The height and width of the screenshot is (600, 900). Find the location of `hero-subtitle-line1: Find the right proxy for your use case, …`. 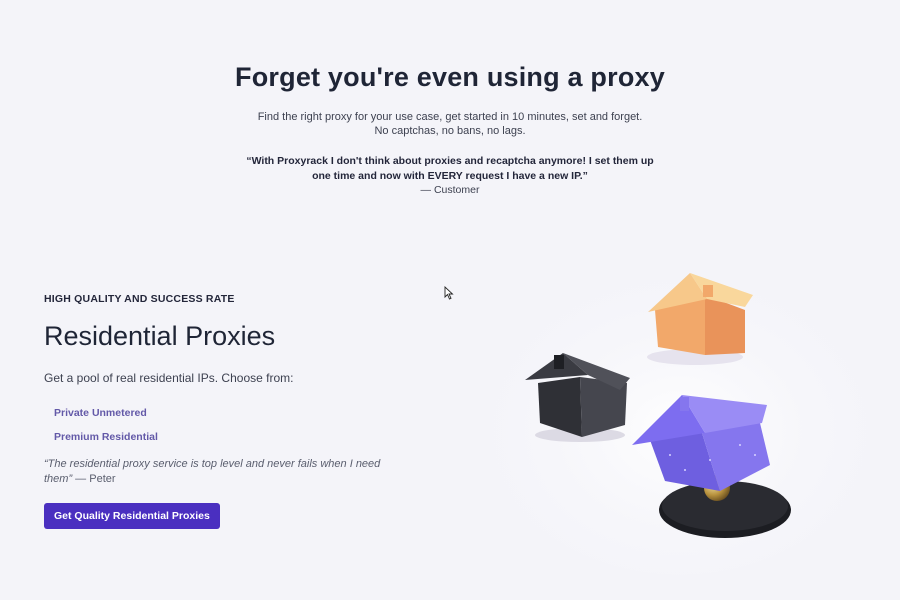

hero-subtitle-line1: Find the right proxy for your use case, … is located at coordinates (450, 117).